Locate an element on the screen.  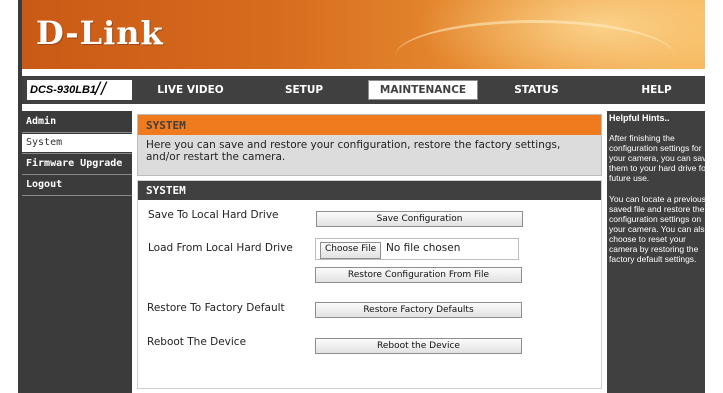
reboot-device-button: Reboot the Device is located at coordinates (418, 346).